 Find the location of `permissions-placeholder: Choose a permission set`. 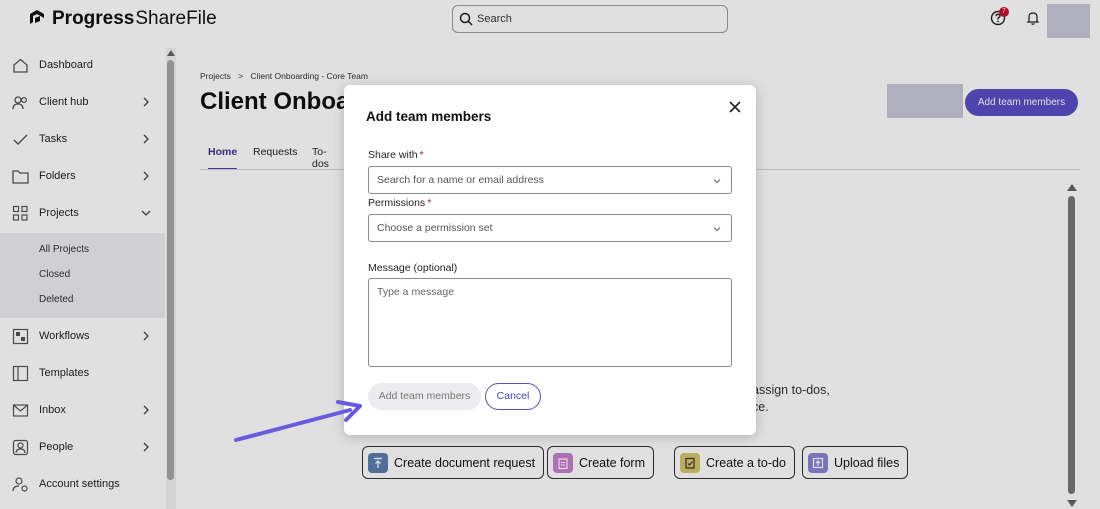

permissions-placeholder: Choose a permission set is located at coordinates (435, 228).